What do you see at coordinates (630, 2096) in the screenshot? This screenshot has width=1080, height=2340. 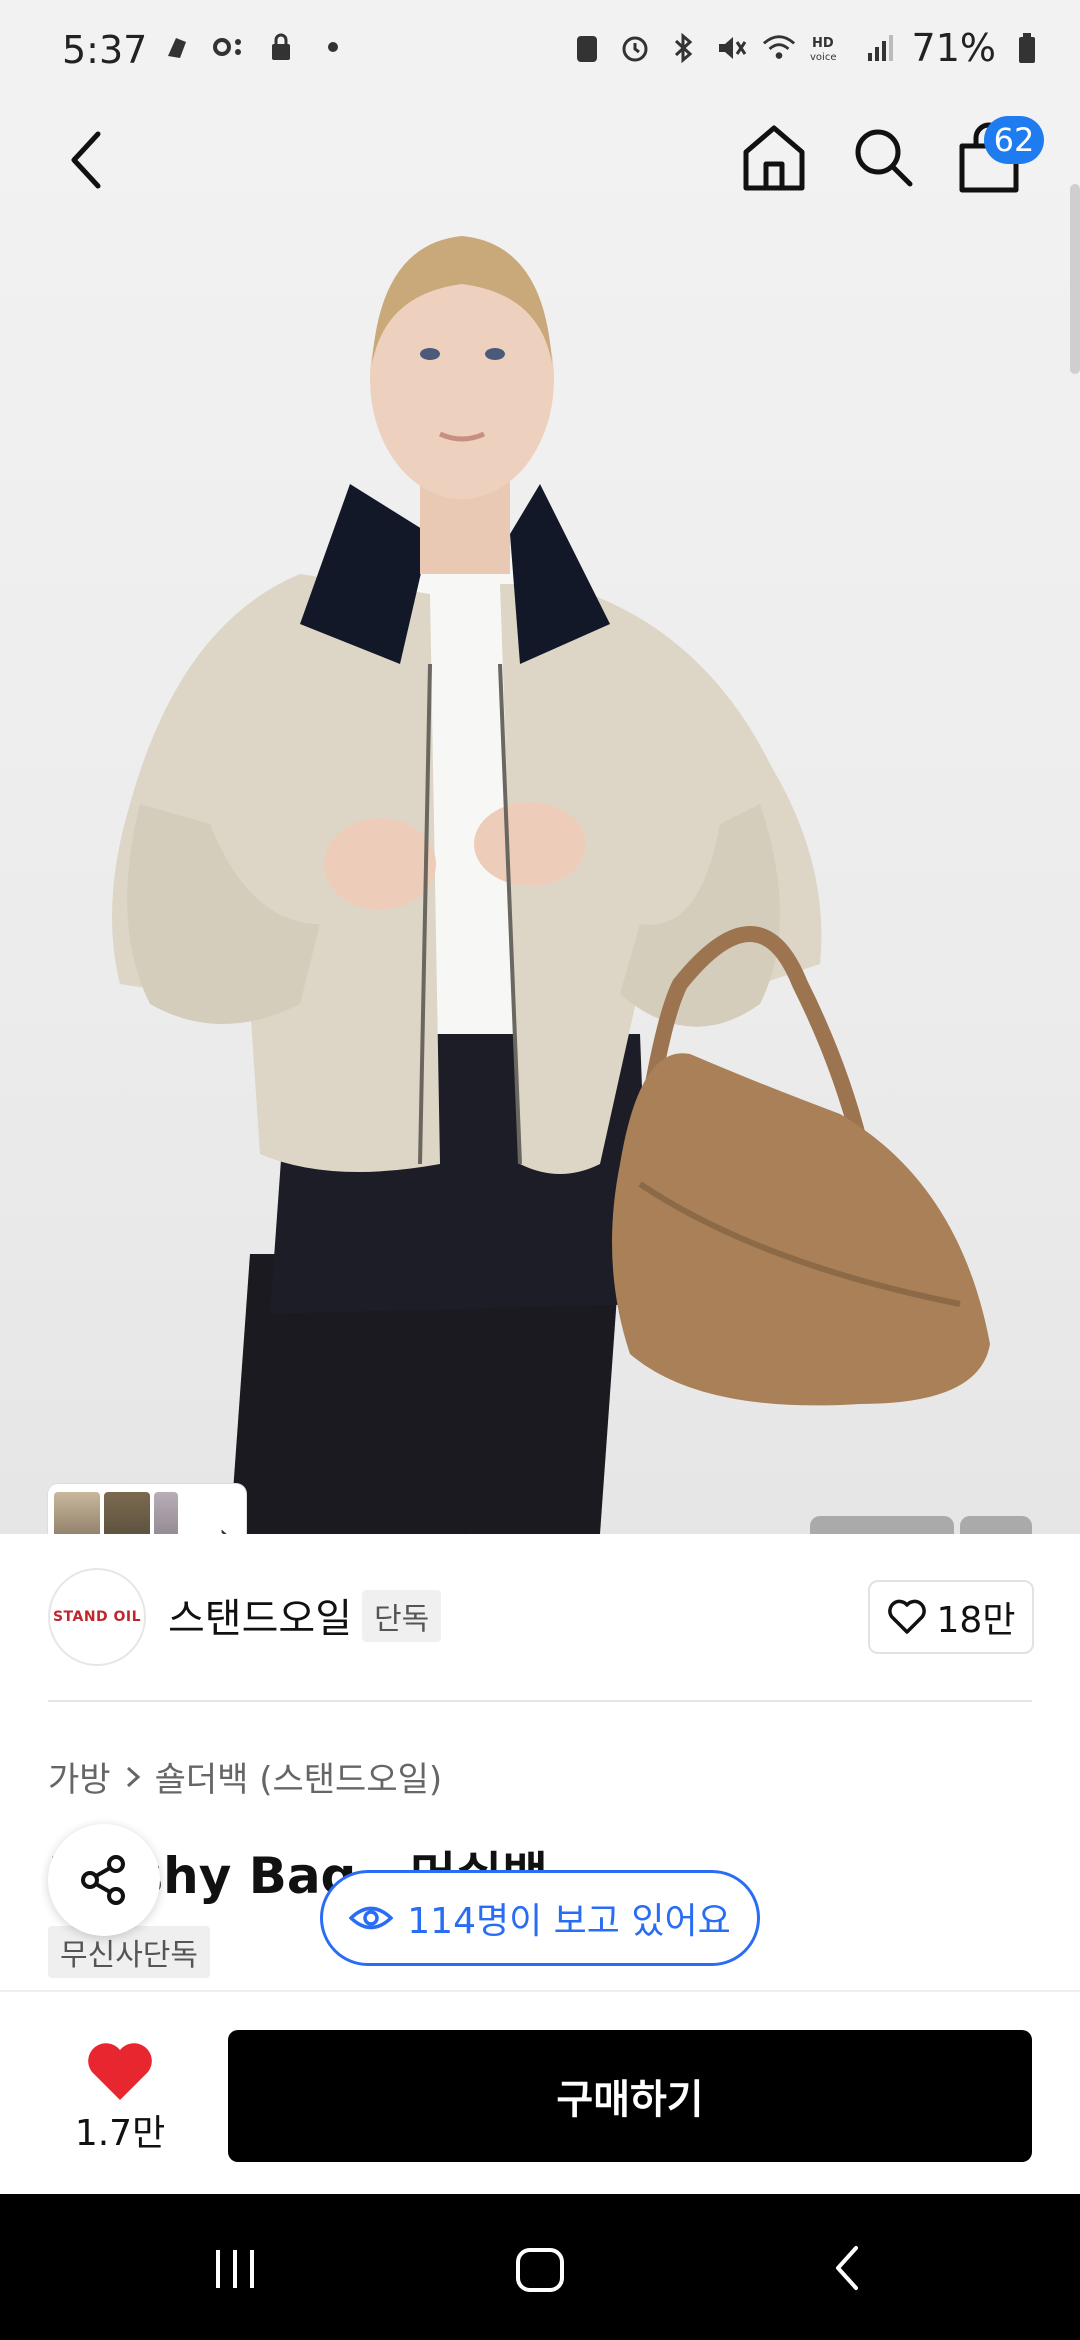 I see `buy-button: 구매하기` at bounding box center [630, 2096].